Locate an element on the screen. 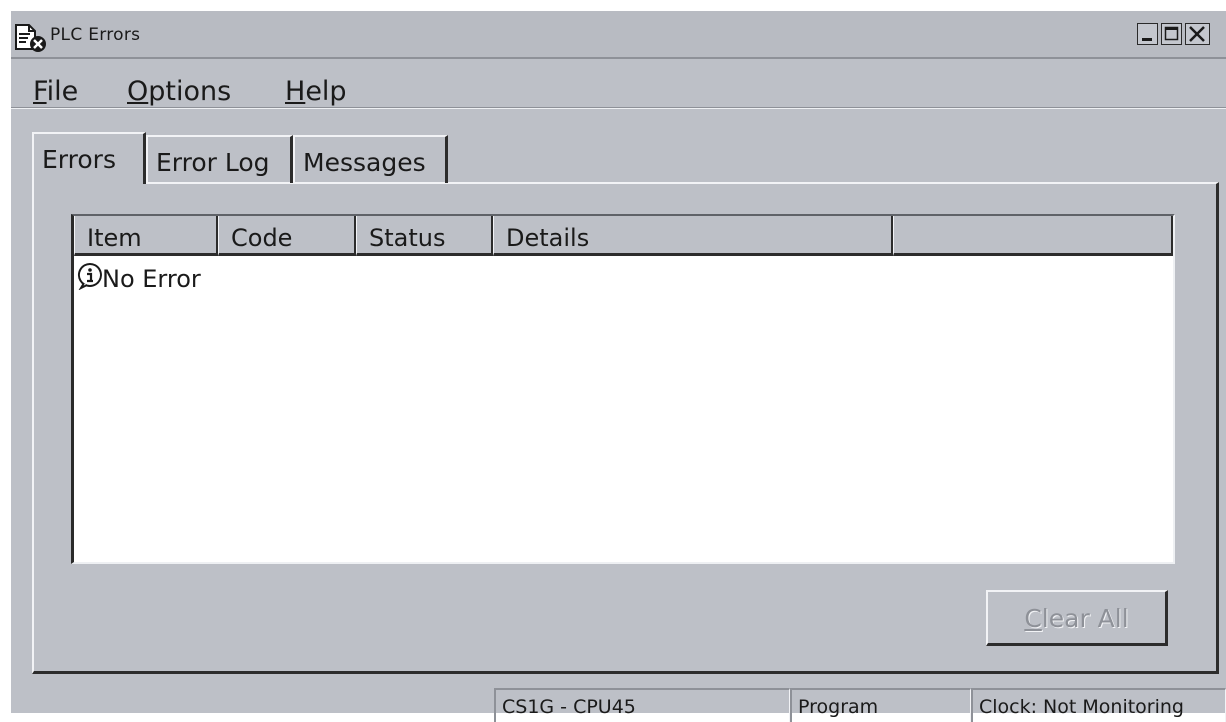  window-title: PLC Errors is located at coordinates (95, 35).